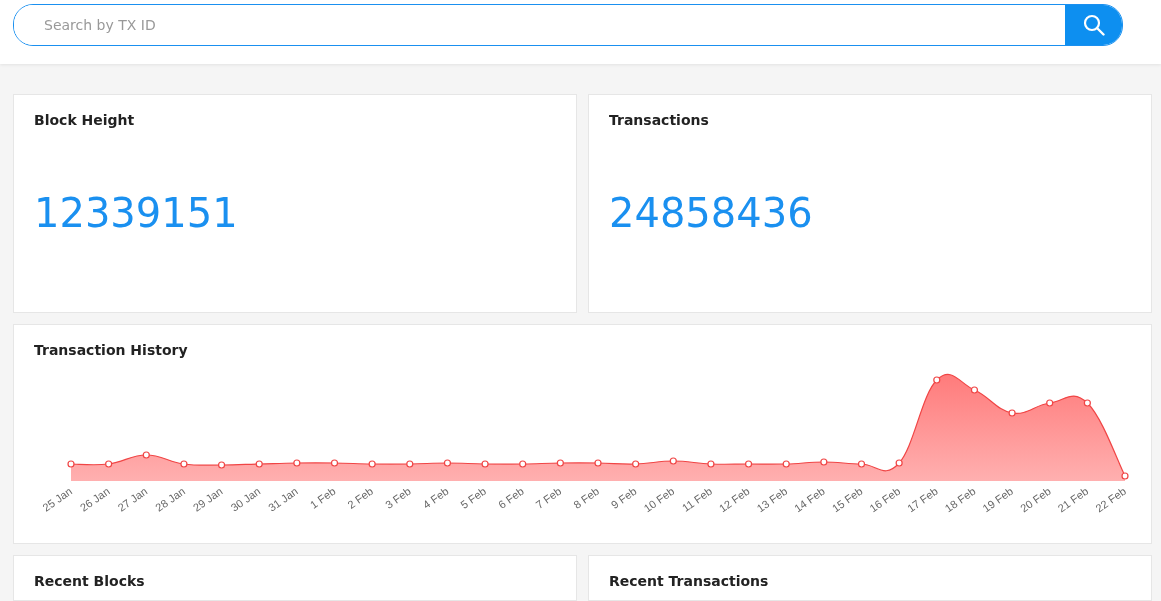  I want to click on axis-label: 11 Feb, so click(697, 499).